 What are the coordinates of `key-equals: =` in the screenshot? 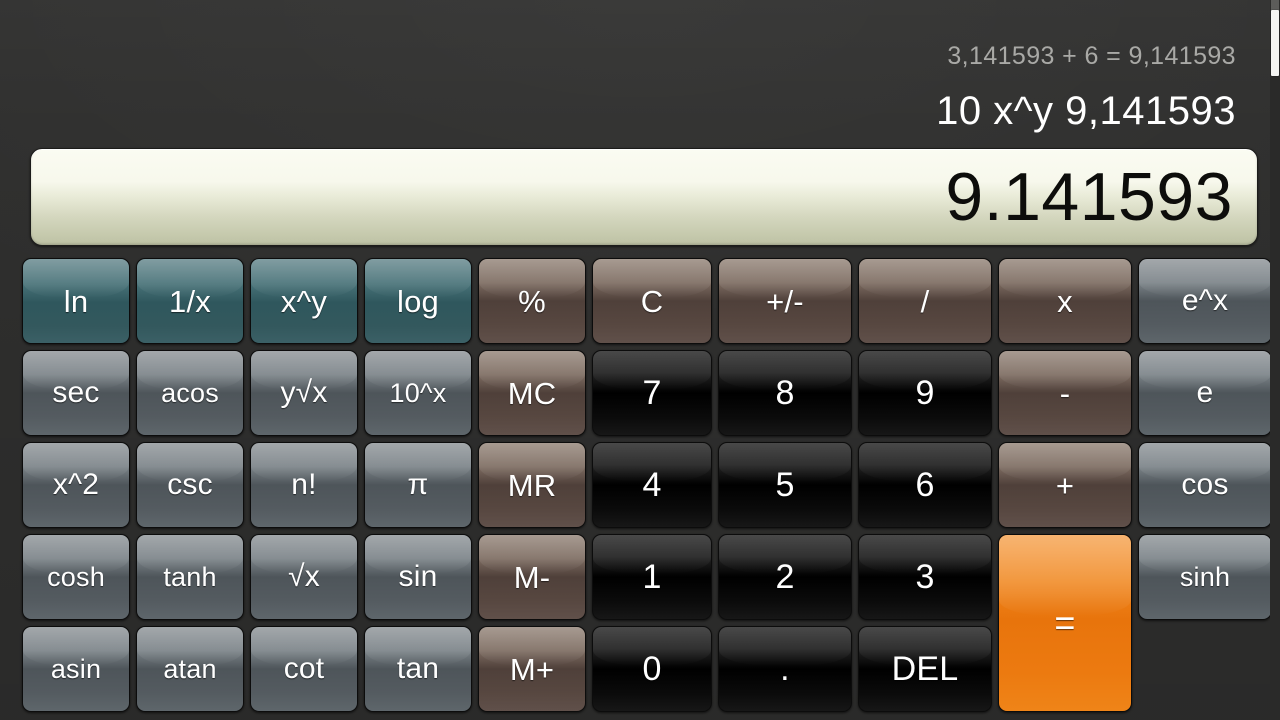 It's located at (1065, 623).